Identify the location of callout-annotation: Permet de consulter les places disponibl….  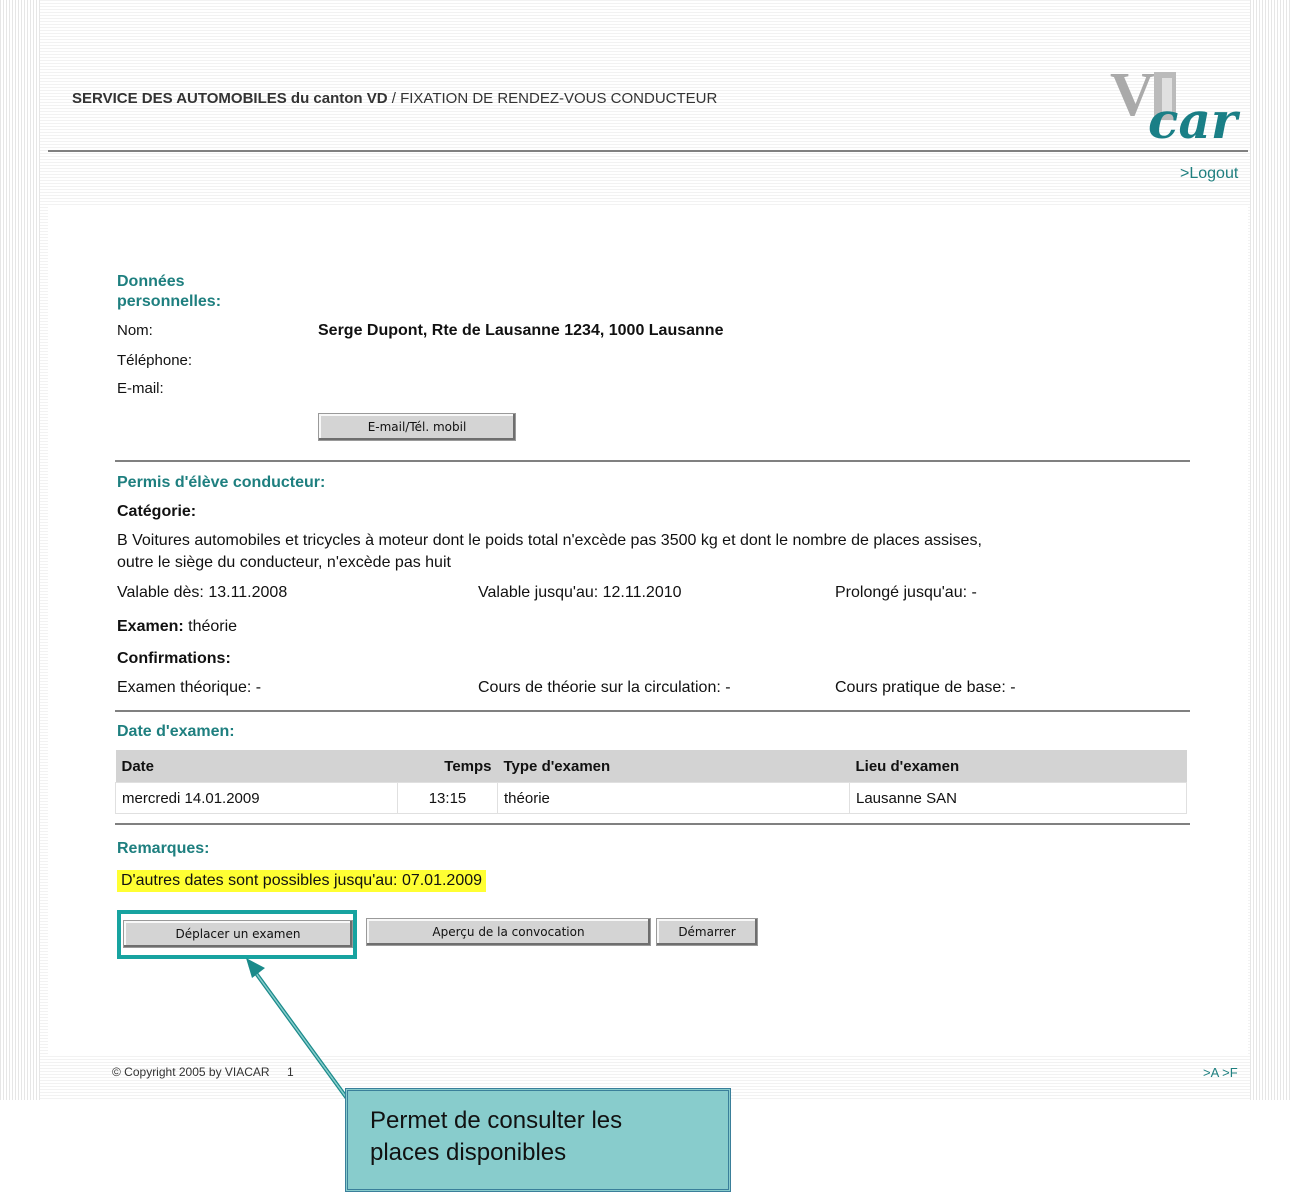
(538, 1140).